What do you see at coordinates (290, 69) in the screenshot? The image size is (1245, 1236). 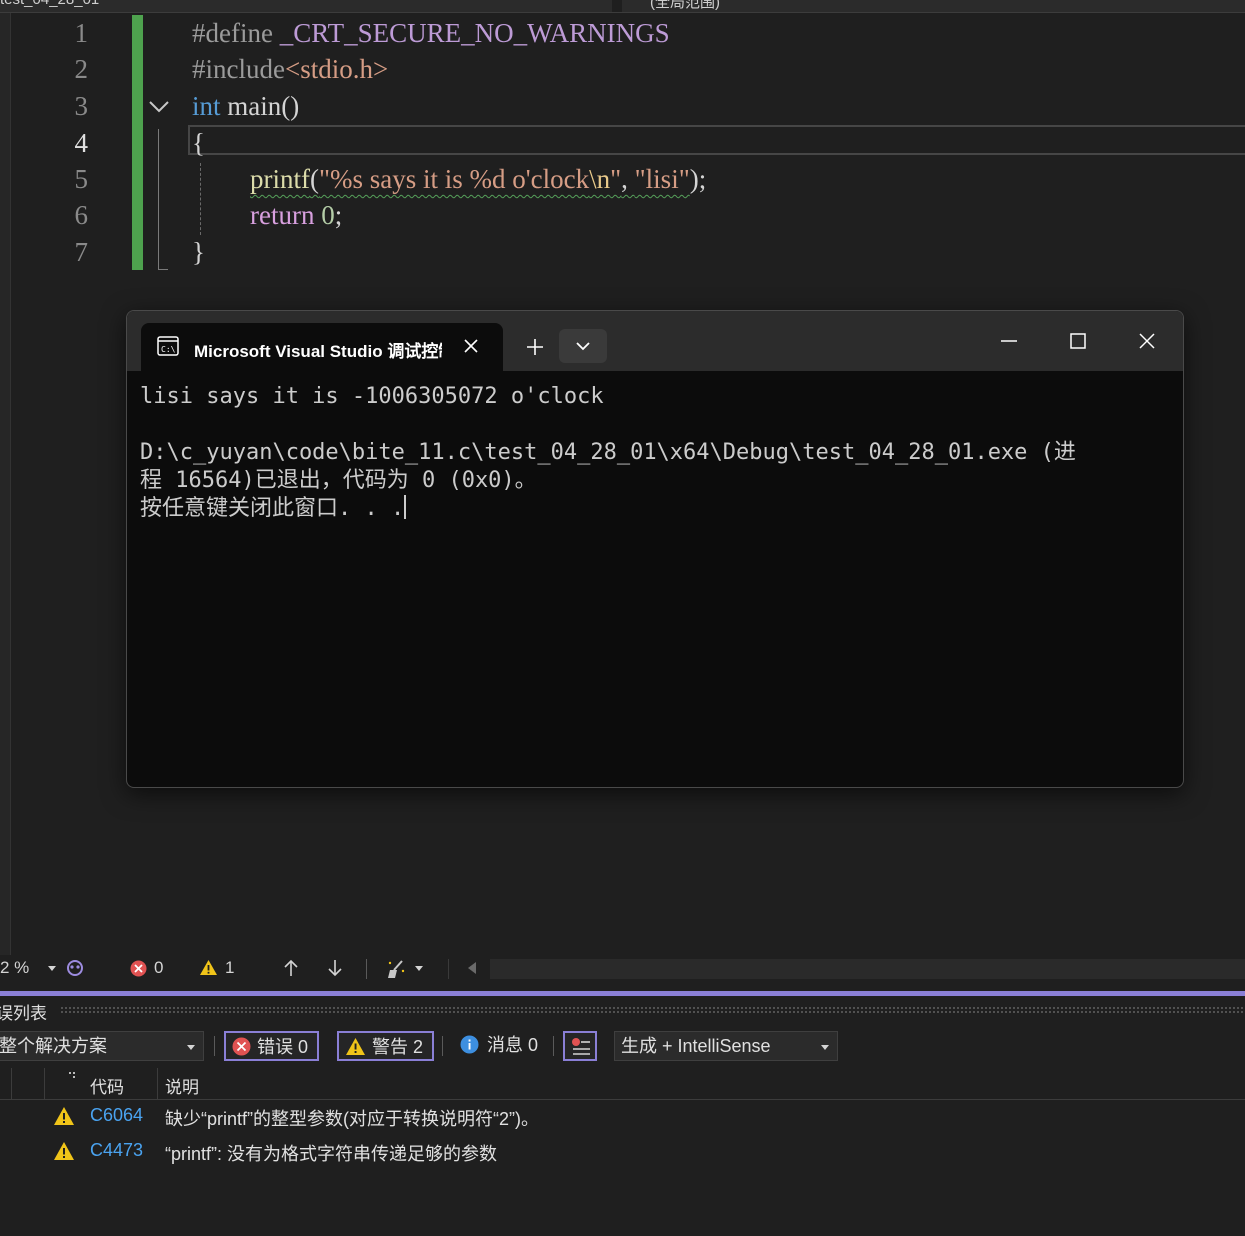 I see `code-line-2: #include<stdio.h>` at bounding box center [290, 69].